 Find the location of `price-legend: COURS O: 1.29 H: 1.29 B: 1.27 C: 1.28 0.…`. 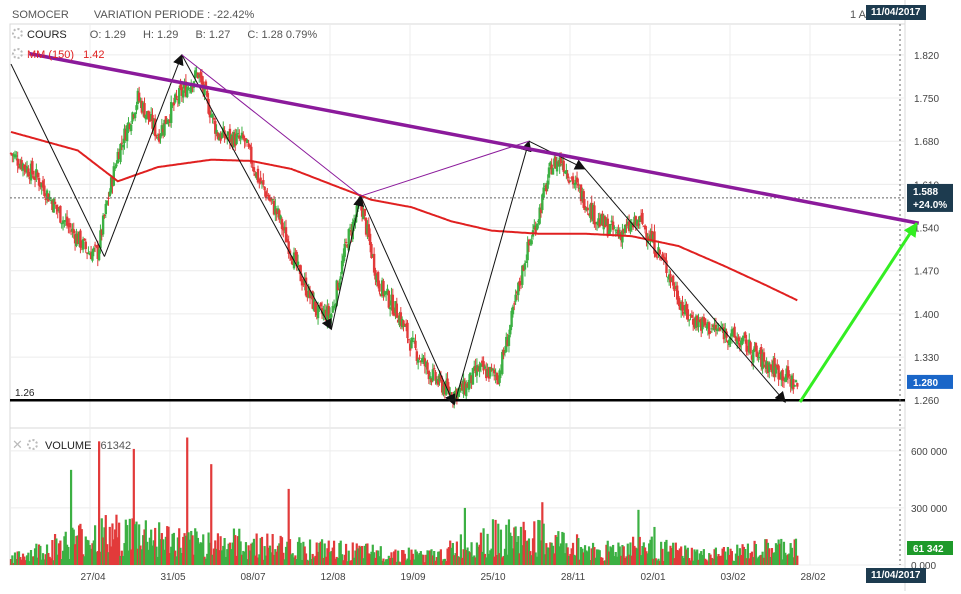

price-legend: COURS O: 1.29 H: 1.29 B: 1.27 C: 1.28 0.… is located at coordinates (164, 34).